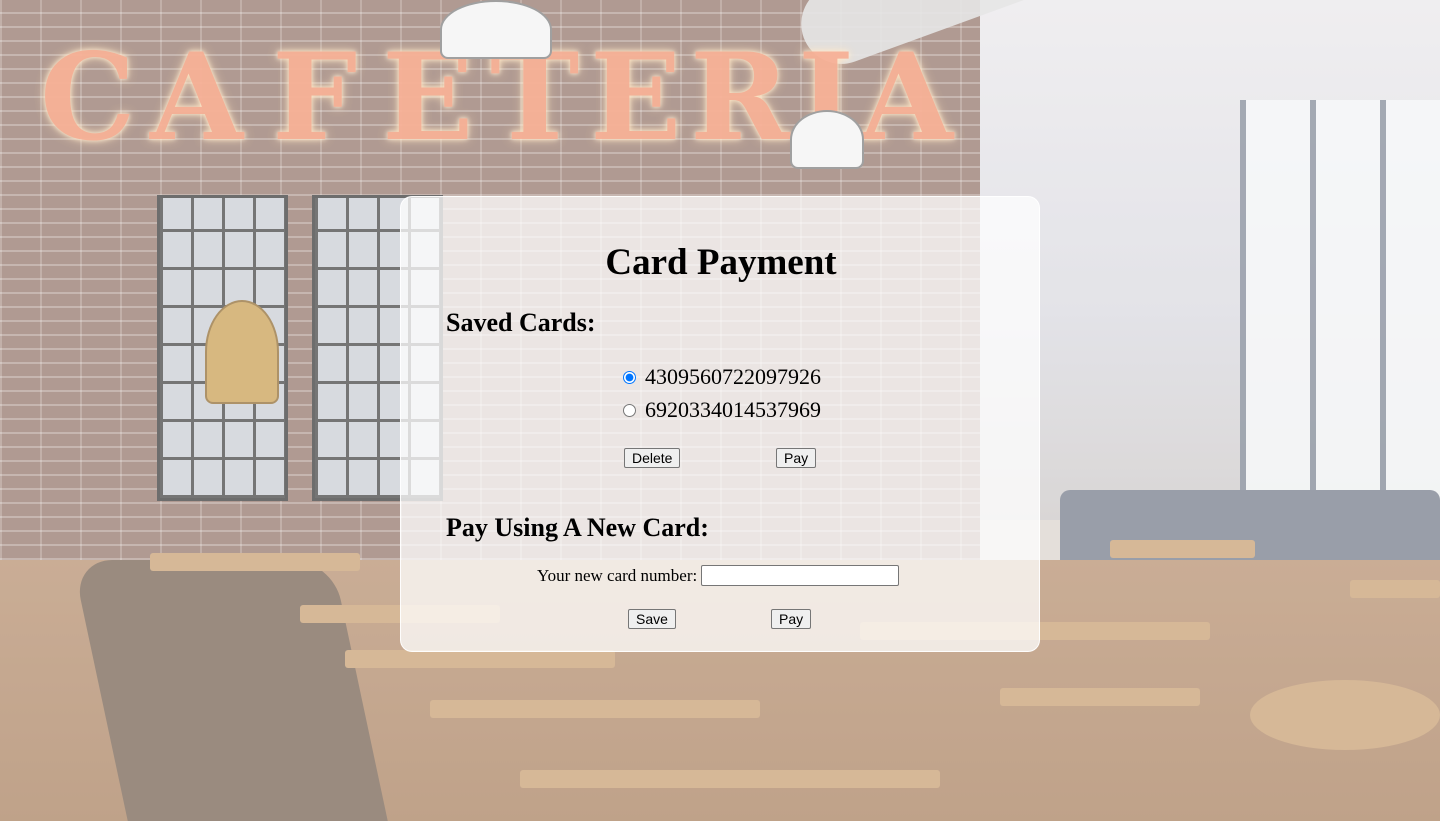 This screenshot has width=1440, height=821. What do you see at coordinates (796, 458) in the screenshot?
I see `pay-saved-card-button: Pay` at bounding box center [796, 458].